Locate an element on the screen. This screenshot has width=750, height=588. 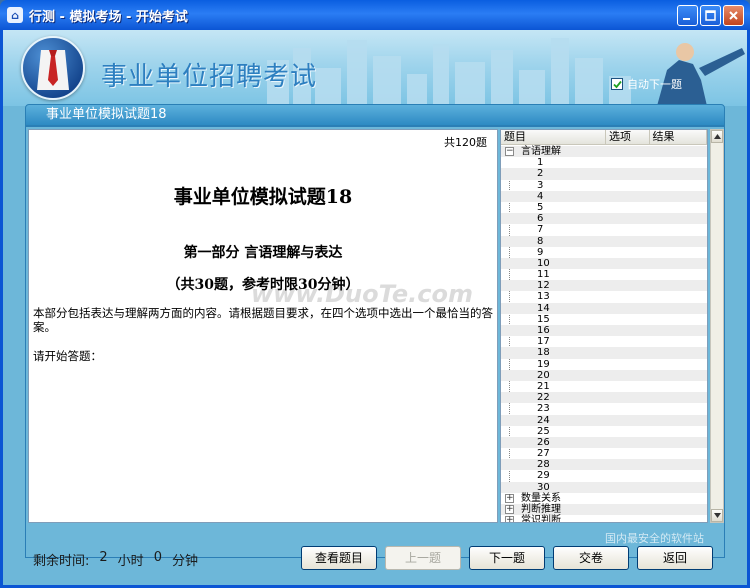
close-button is located at coordinates (733, 15).